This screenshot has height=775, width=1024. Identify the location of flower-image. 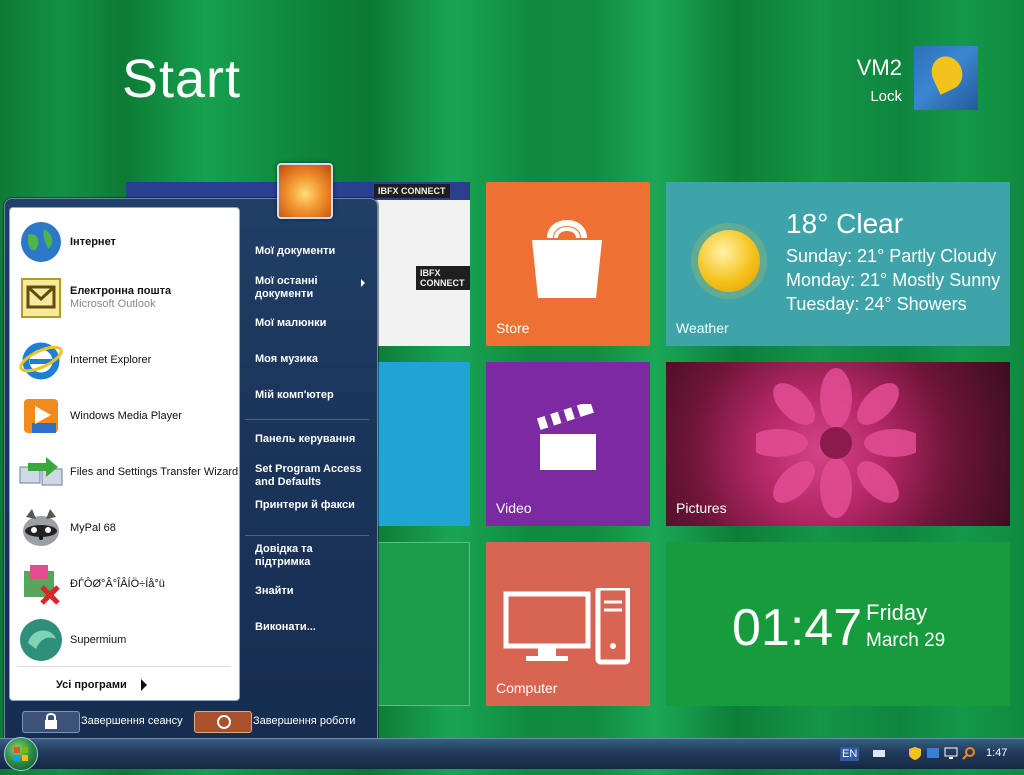
(836, 443).